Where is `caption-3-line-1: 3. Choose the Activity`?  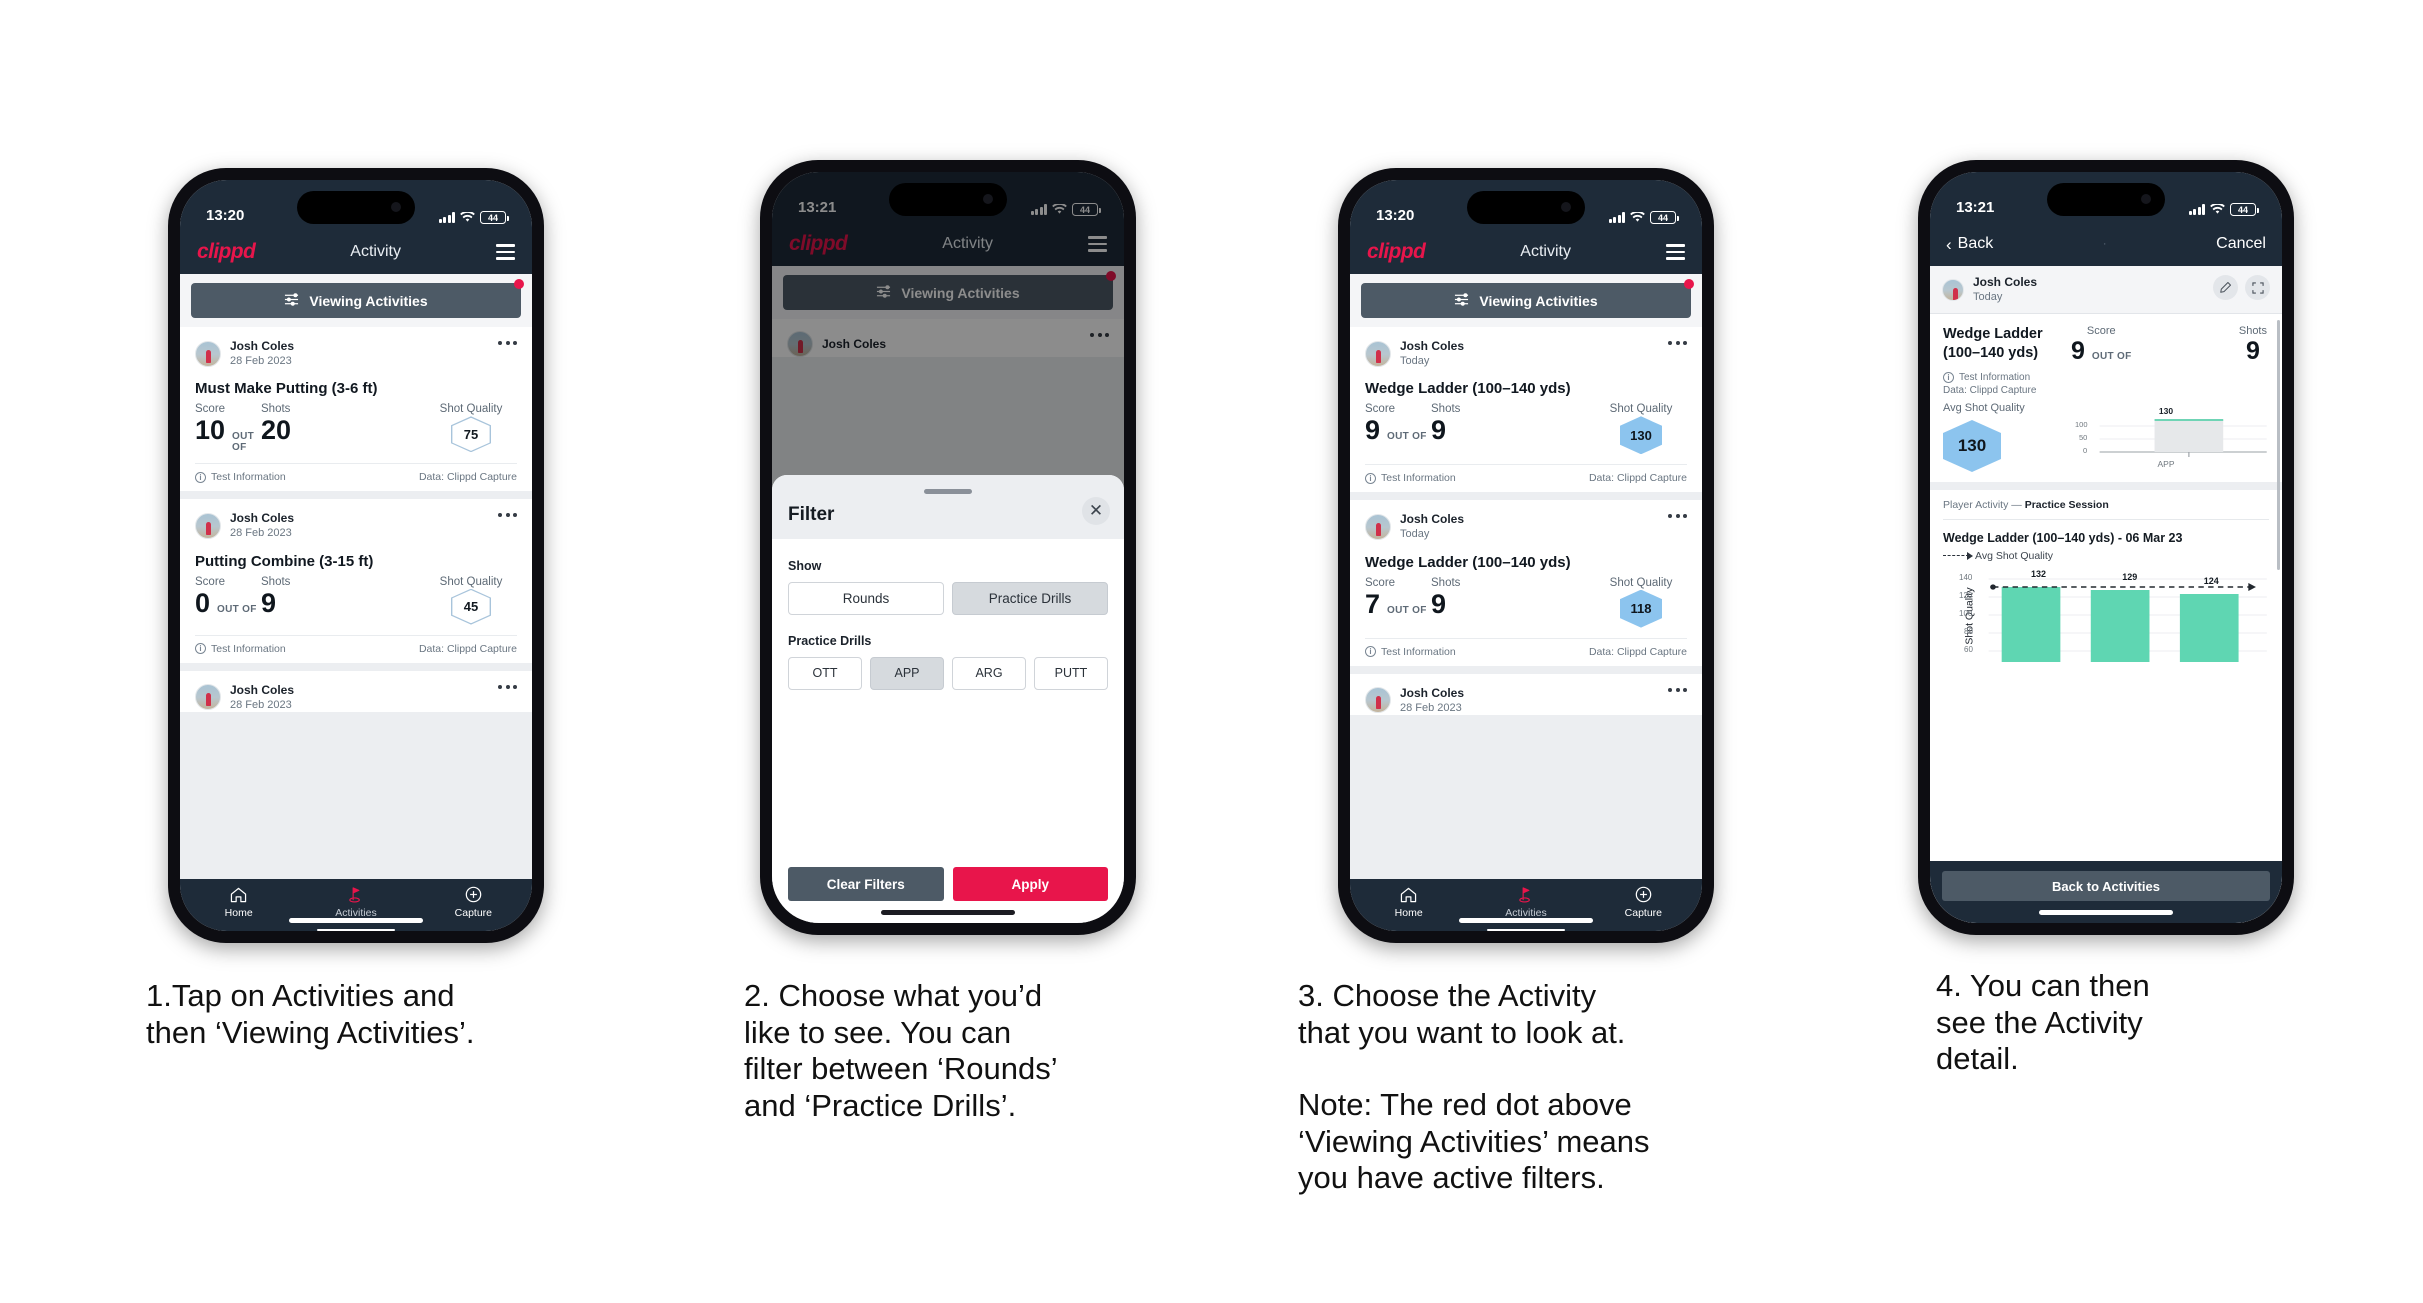 caption-3-line-1: 3. Choose the Activity is located at coordinates (1447, 995).